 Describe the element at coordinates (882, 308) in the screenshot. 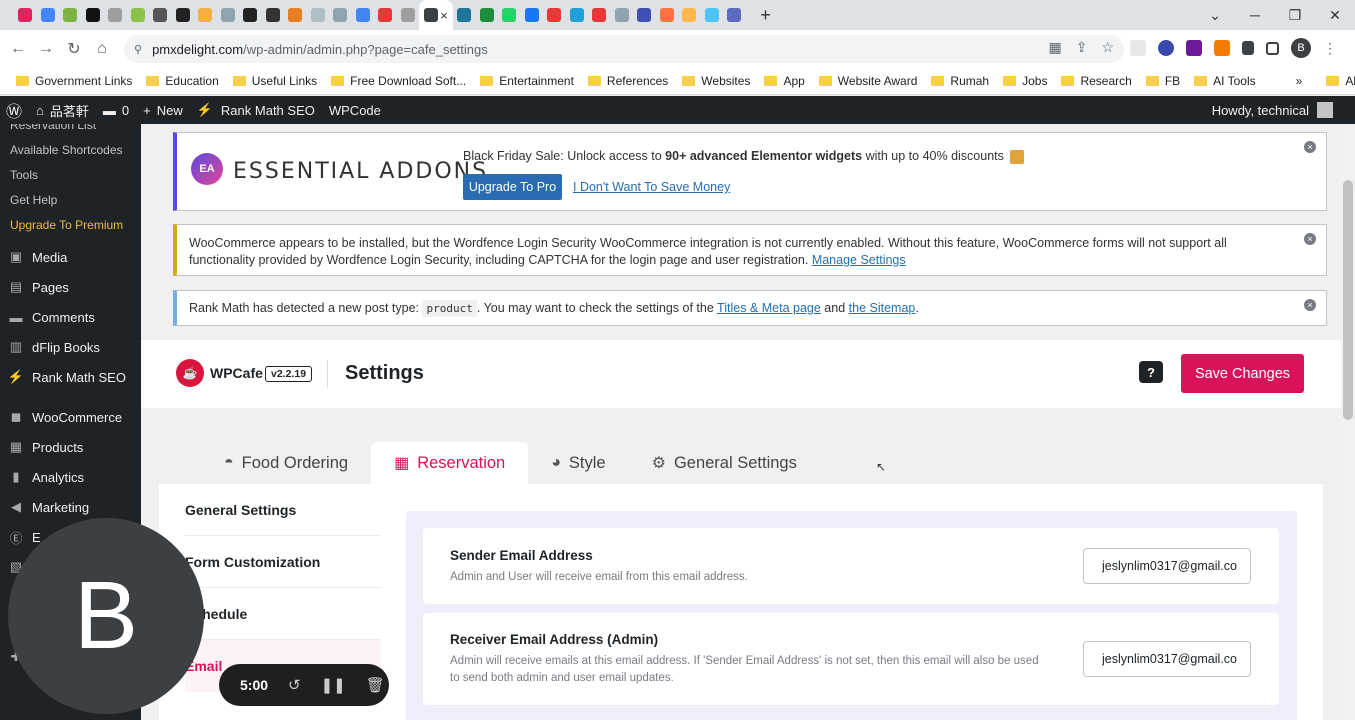

I see `sitemap-link: the Sitemap` at that location.